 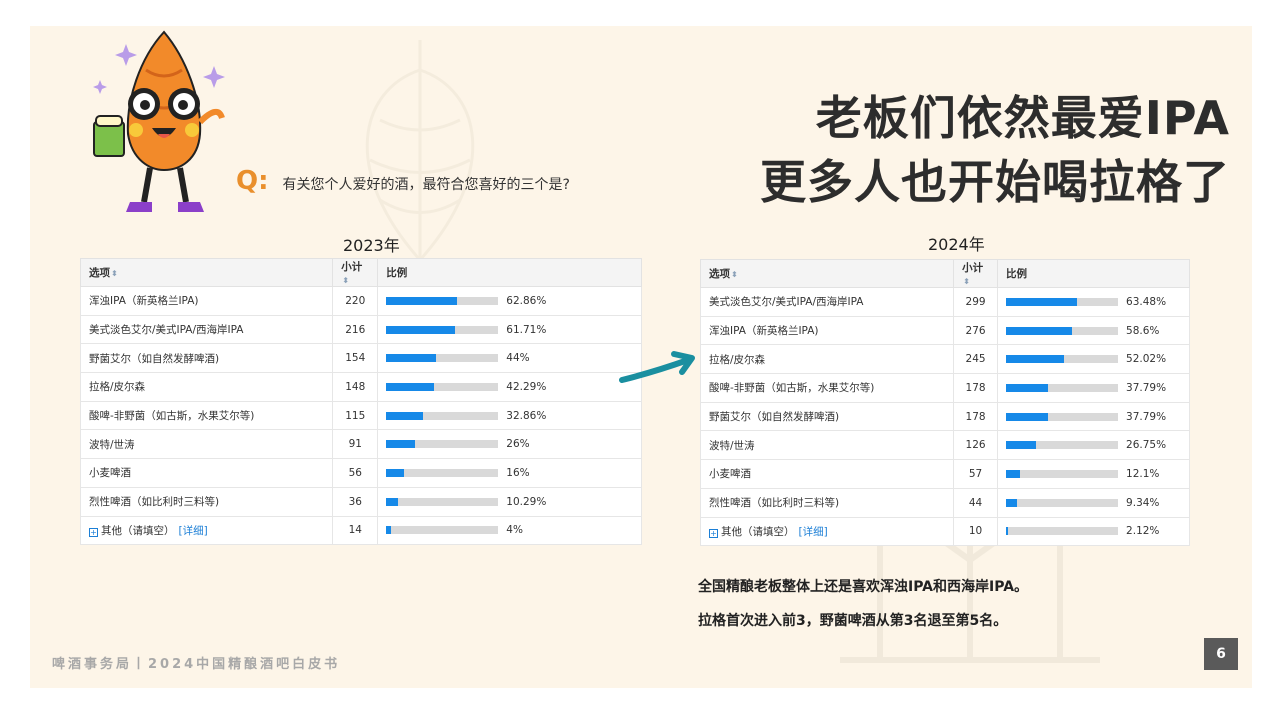 I want to click on ratio-bar: 26%, so click(x=509, y=444).